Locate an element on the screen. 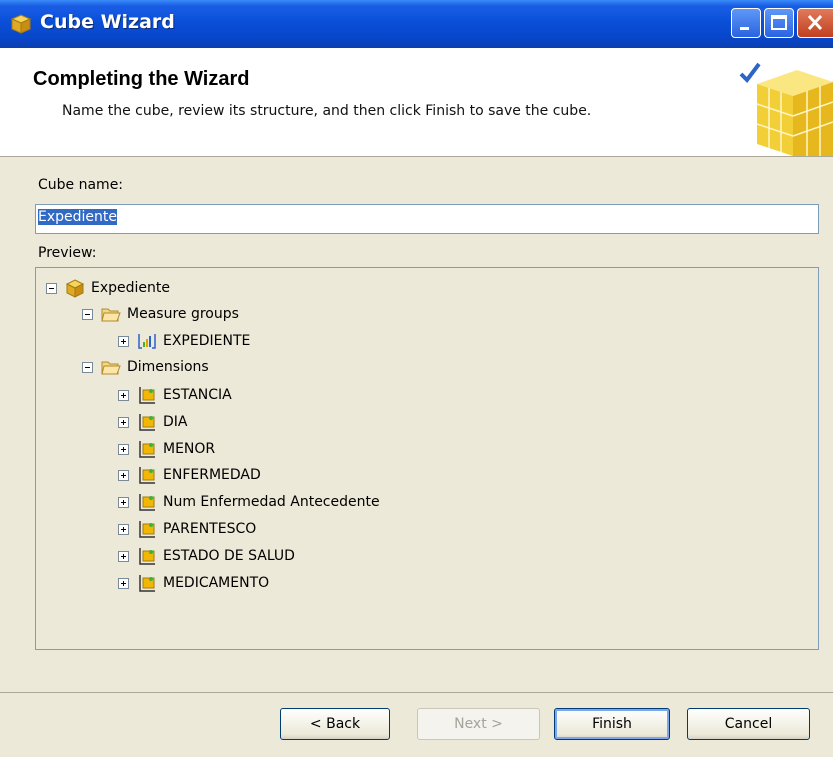  tree-node-dimension: DIA is located at coordinates (153, 422).